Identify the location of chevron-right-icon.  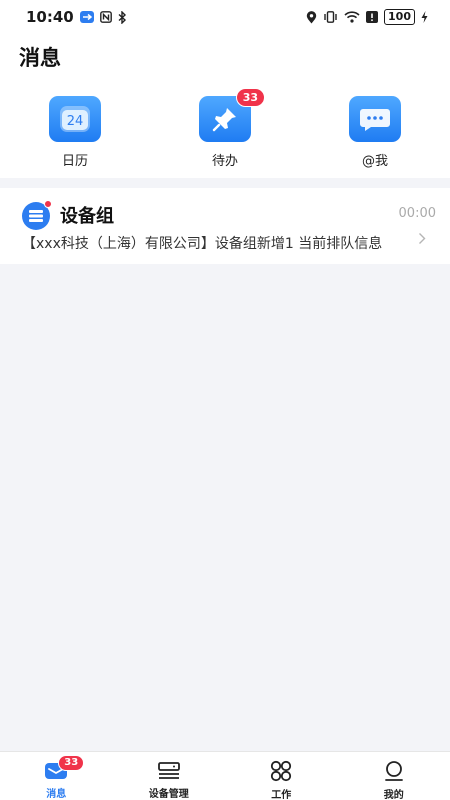
(422, 238).